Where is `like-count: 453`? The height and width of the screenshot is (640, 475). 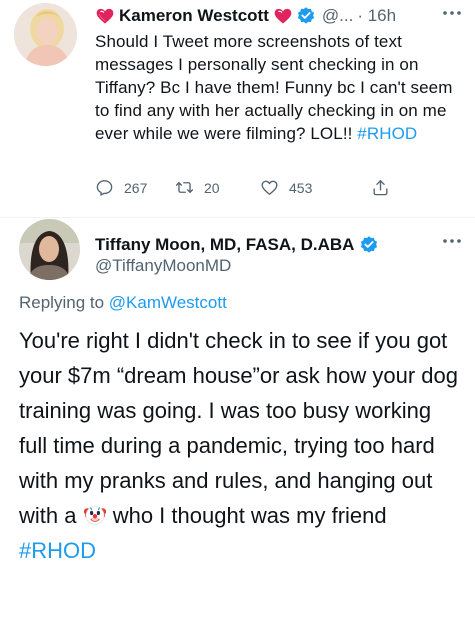
like-count: 453 is located at coordinates (301, 187).